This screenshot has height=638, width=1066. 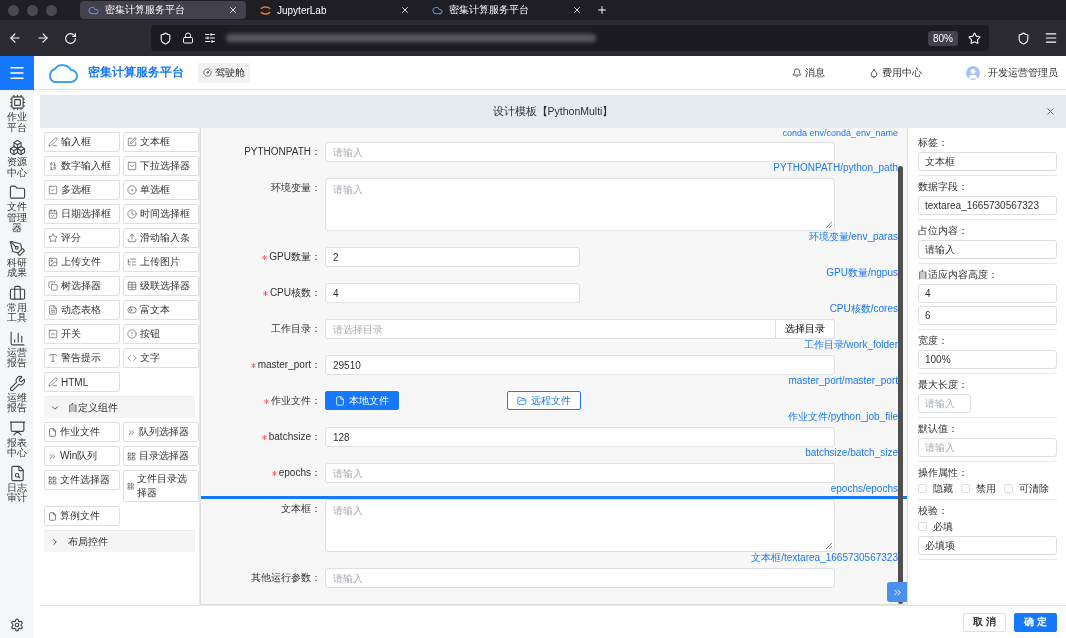 I want to click on dropdown-icon, so click(x=132, y=166).